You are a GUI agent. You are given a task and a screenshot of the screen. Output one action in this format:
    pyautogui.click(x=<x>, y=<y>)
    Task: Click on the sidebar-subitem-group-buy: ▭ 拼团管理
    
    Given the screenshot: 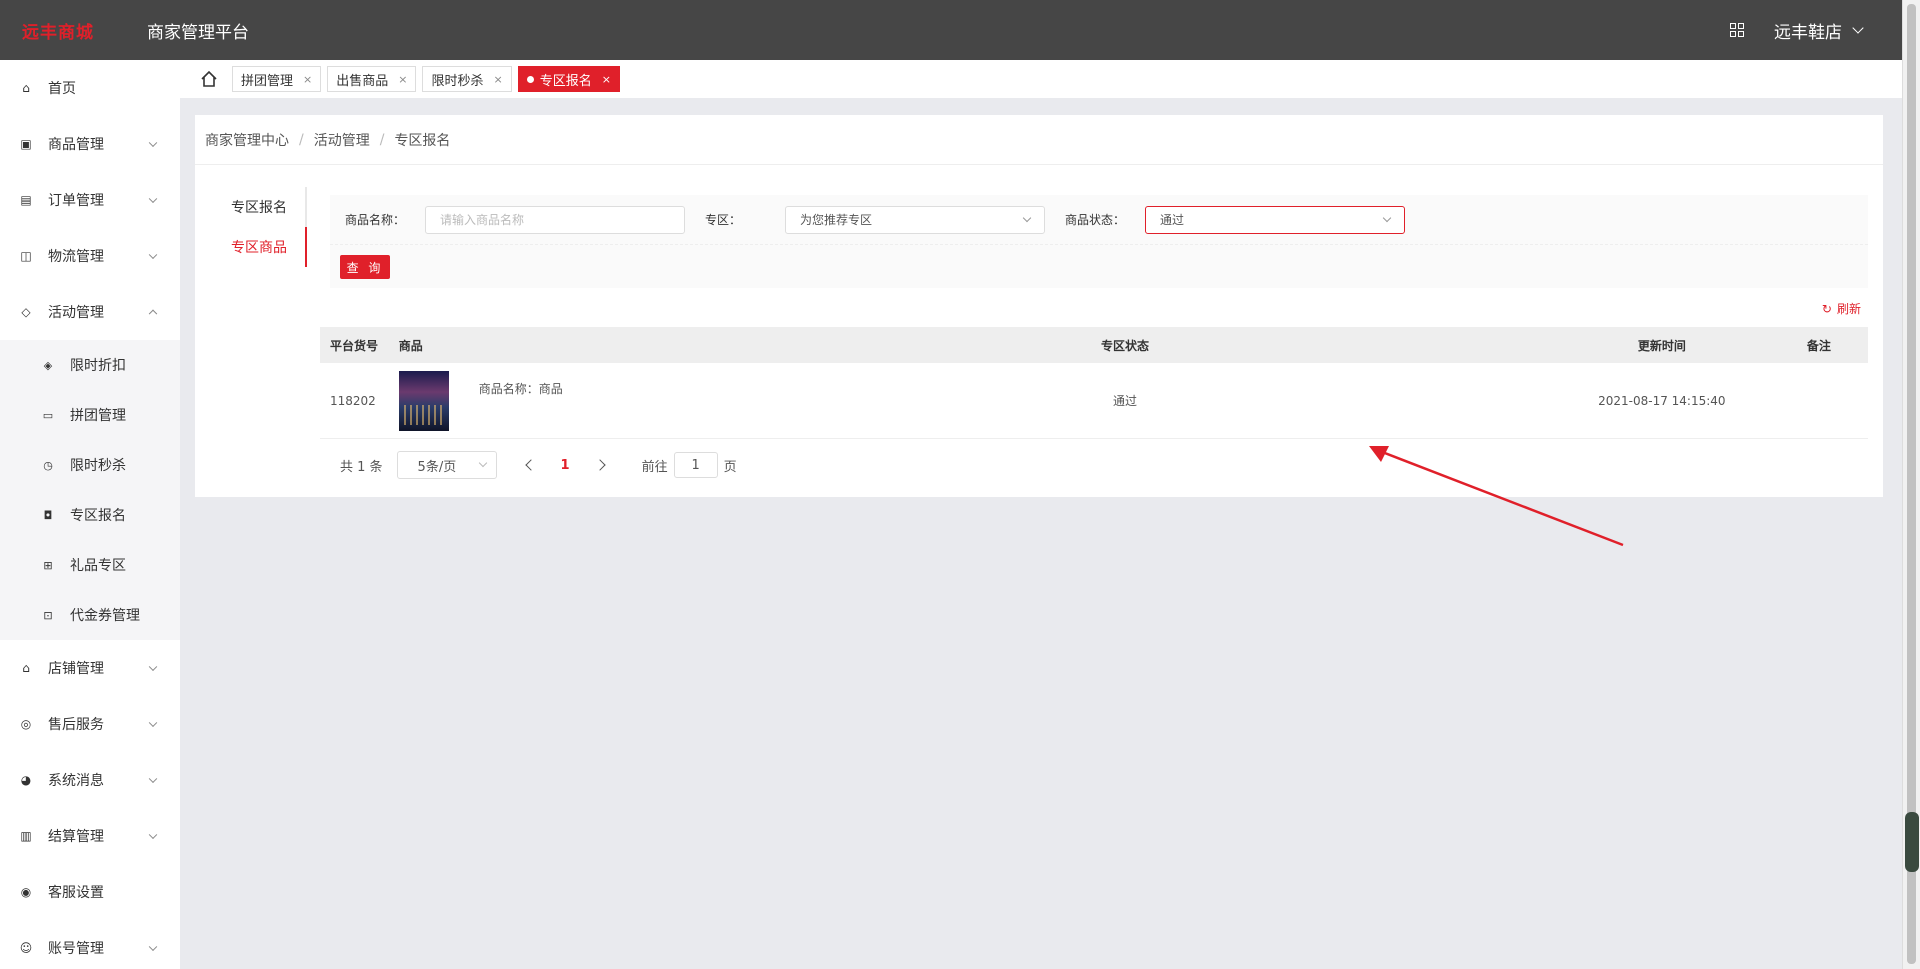 What is the action you would take?
    pyautogui.click(x=90, y=415)
    